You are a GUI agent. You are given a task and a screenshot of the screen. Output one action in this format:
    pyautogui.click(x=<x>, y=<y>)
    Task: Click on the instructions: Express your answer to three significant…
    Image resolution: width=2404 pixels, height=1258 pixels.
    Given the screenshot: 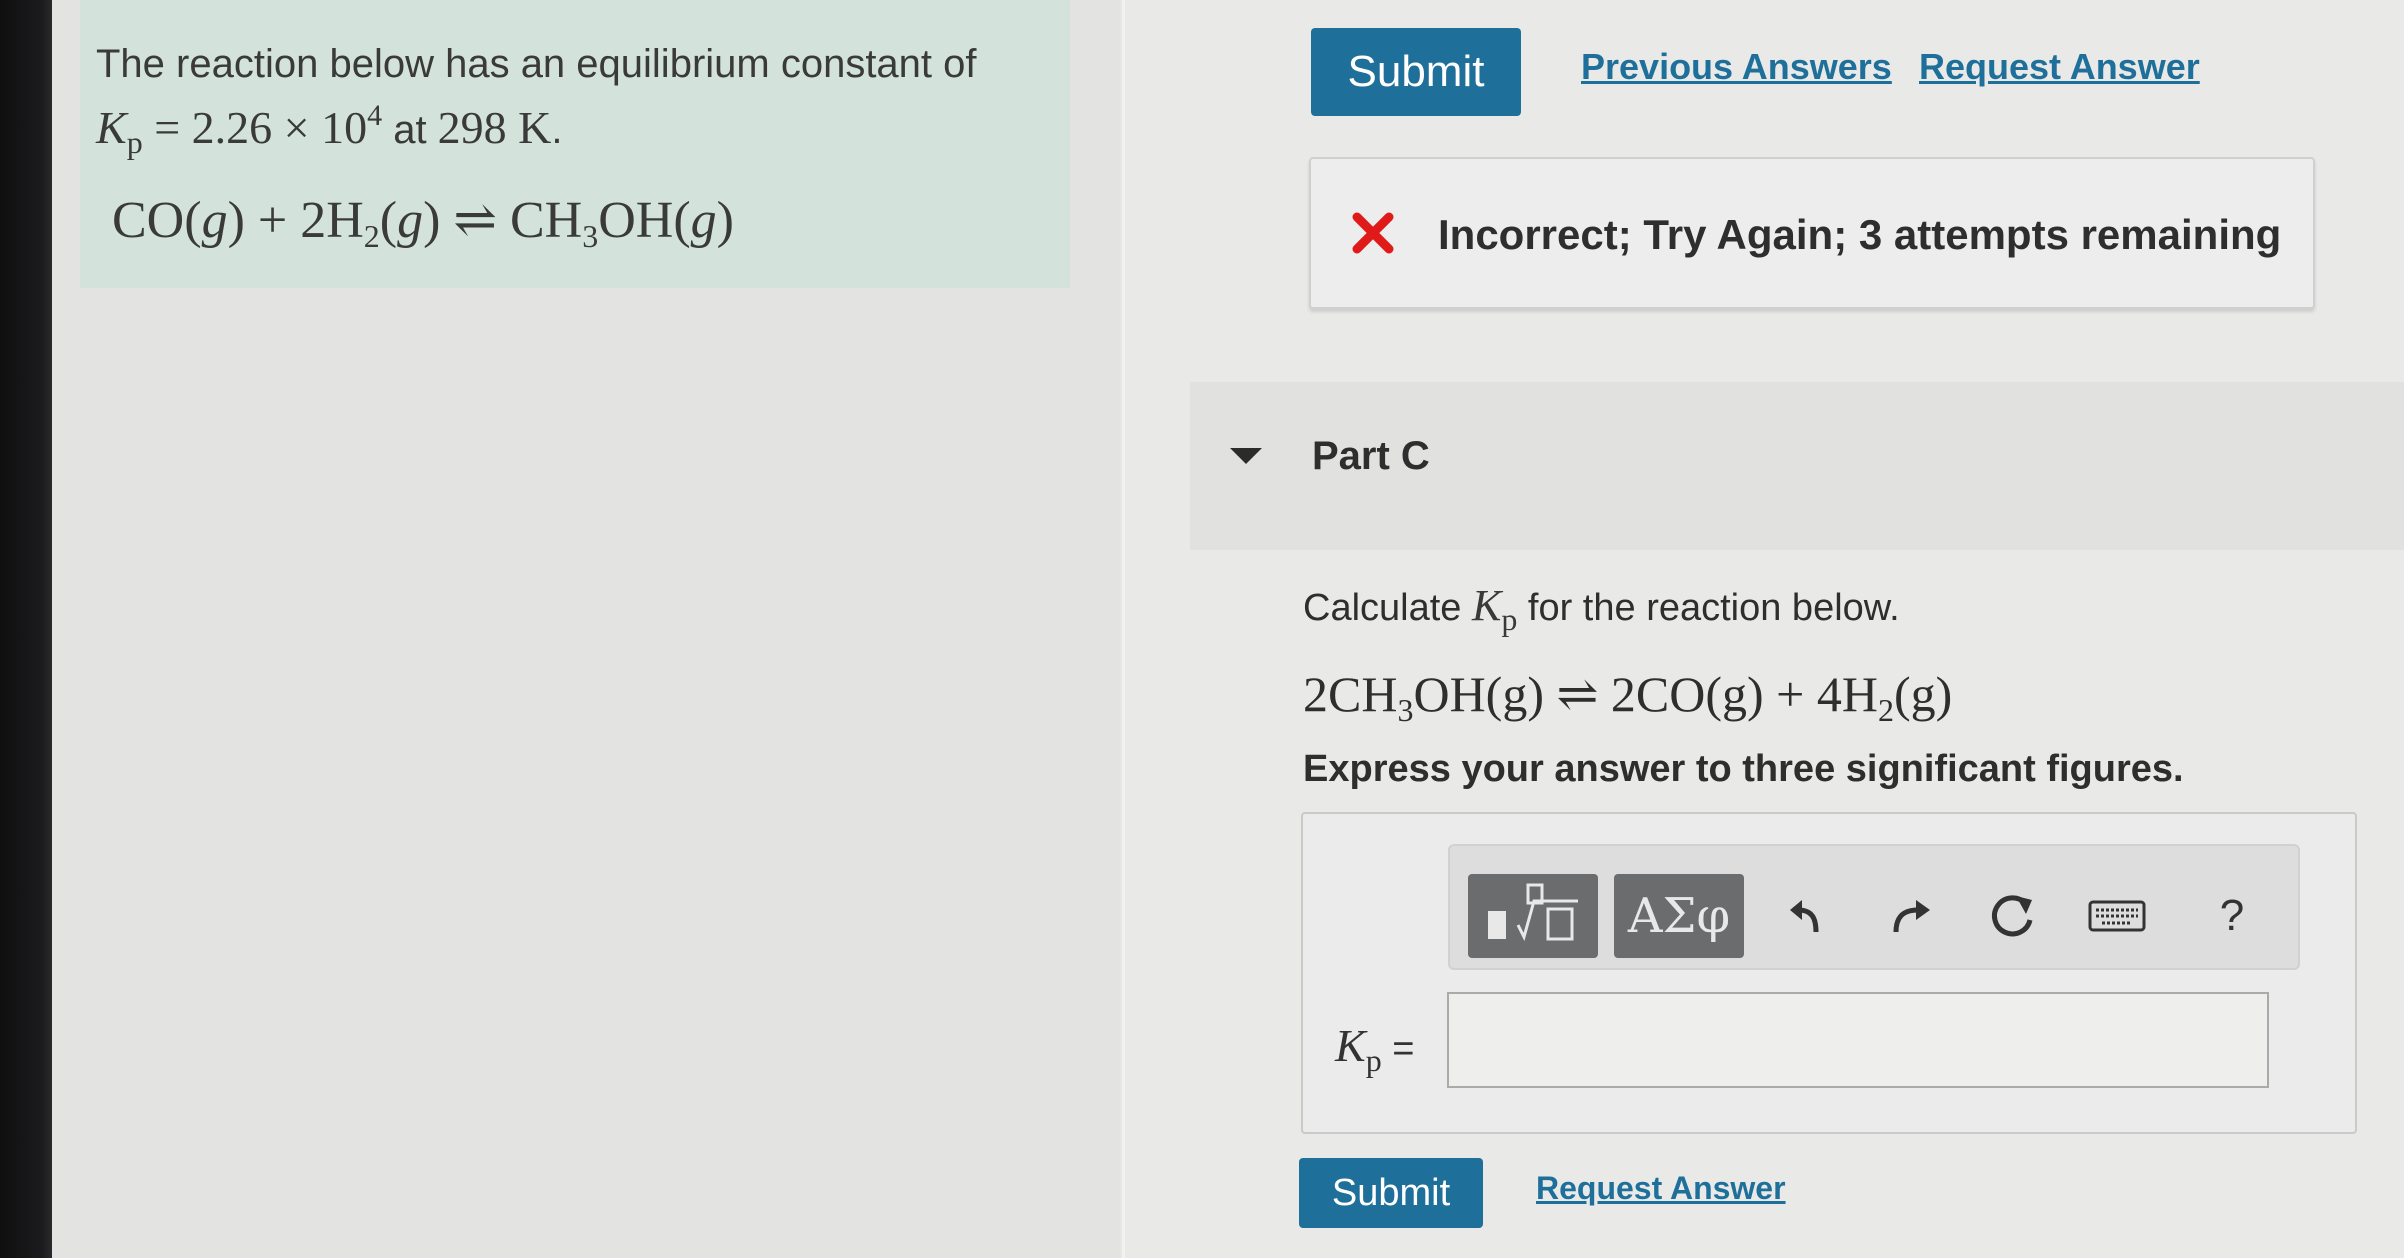 What is the action you would take?
    pyautogui.click(x=1743, y=769)
    